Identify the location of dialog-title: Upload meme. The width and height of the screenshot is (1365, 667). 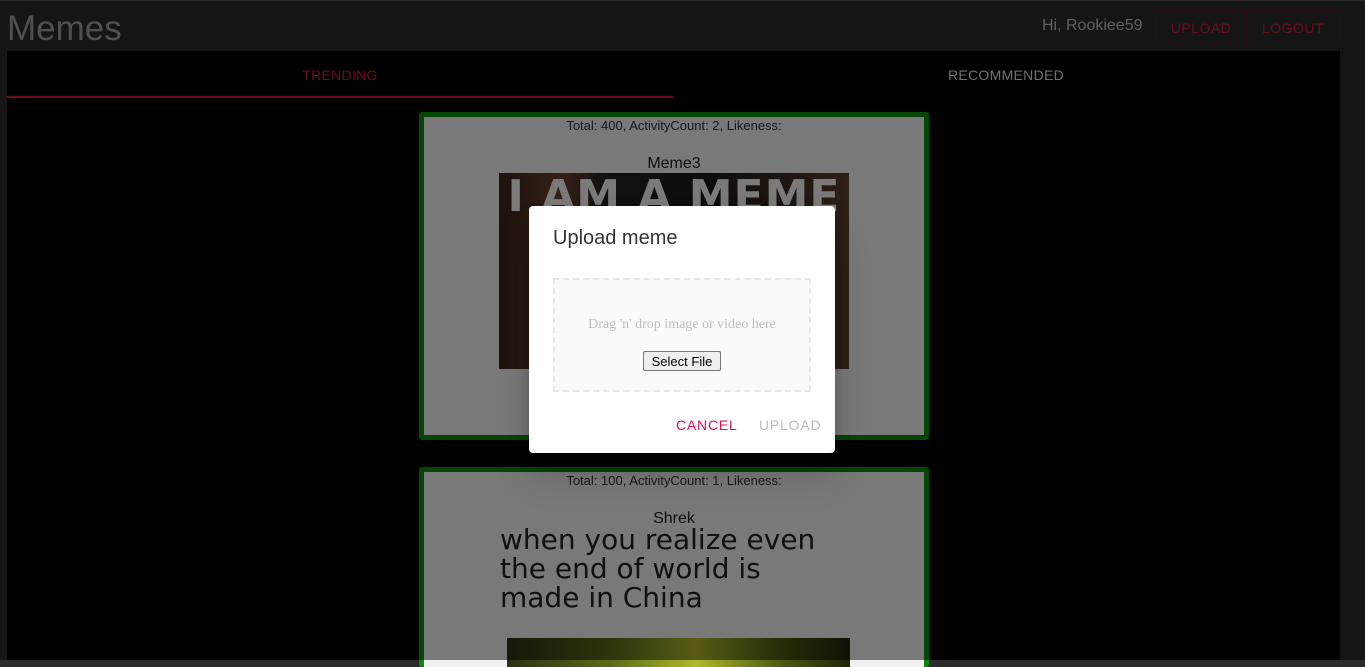
(615, 238).